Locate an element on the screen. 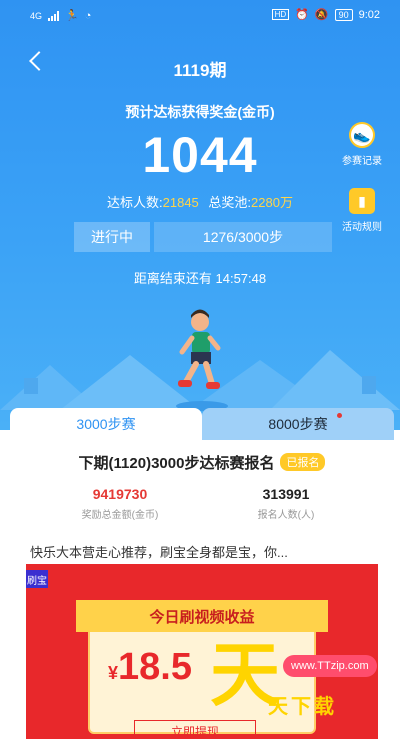 Image resolution: width=400 pixels, height=739 pixels. signal-icon is located at coordinates (54, 15).